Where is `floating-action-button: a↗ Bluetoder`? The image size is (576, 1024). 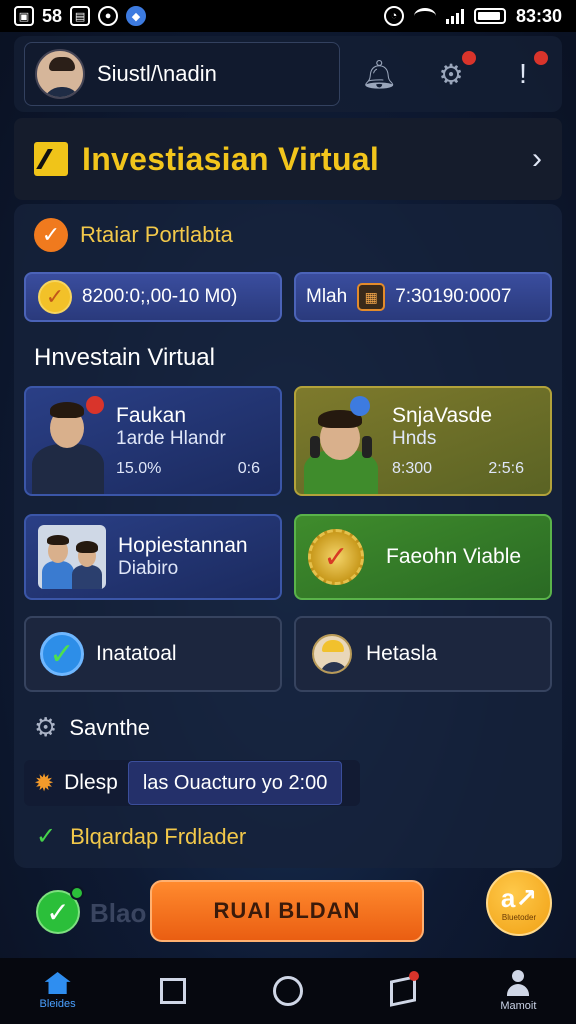 floating-action-button: a↗ Bluetoder is located at coordinates (519, 903).